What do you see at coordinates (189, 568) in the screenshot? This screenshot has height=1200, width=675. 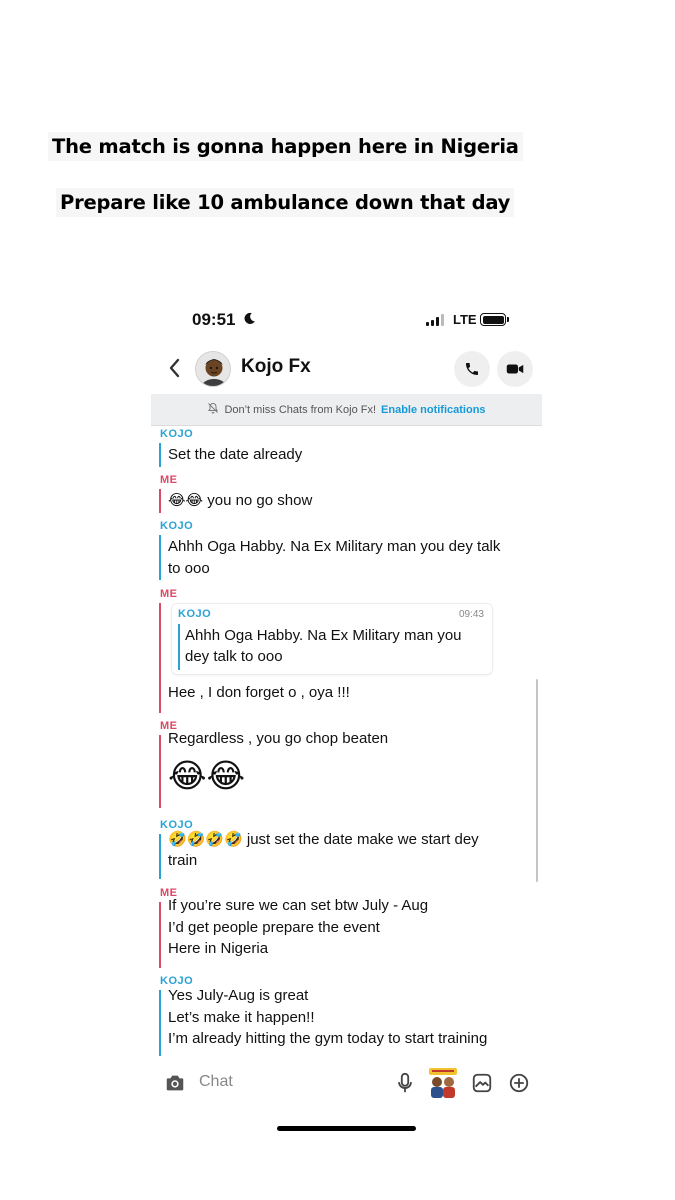 I see `message-text: to ooo` at bounding box center [189, 568].